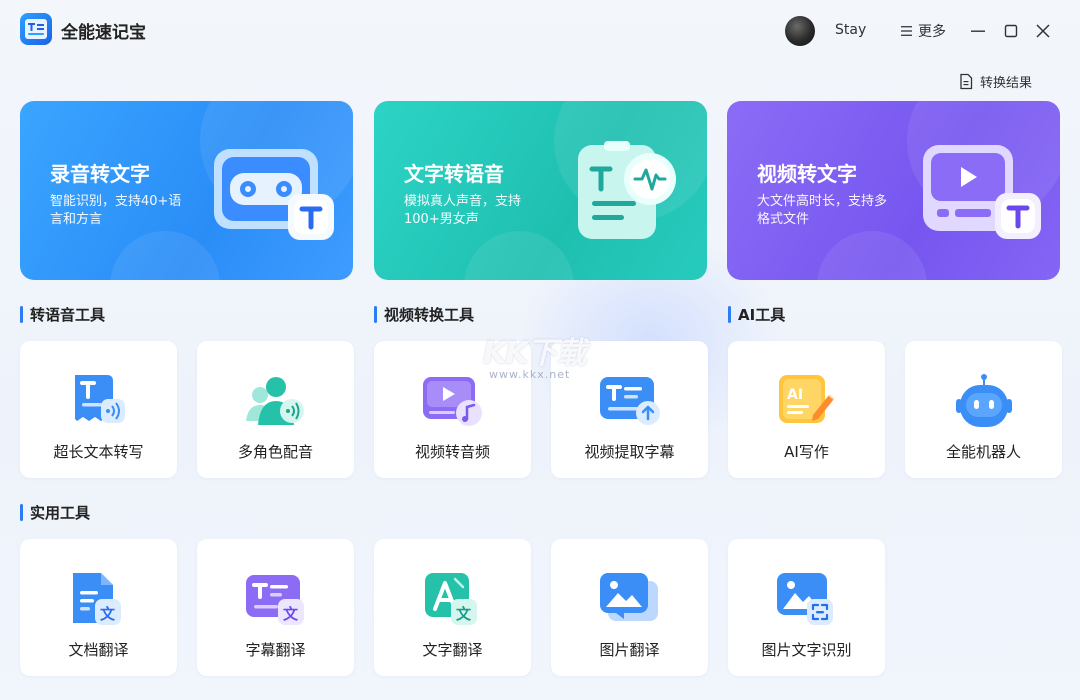 Image resolution: width=1080 pixels, height=700 pixels. What do you see at coordinates (451, 599) in the screenshot?
I see `text-translate-icon: 文` at bounding box center [451, 599].